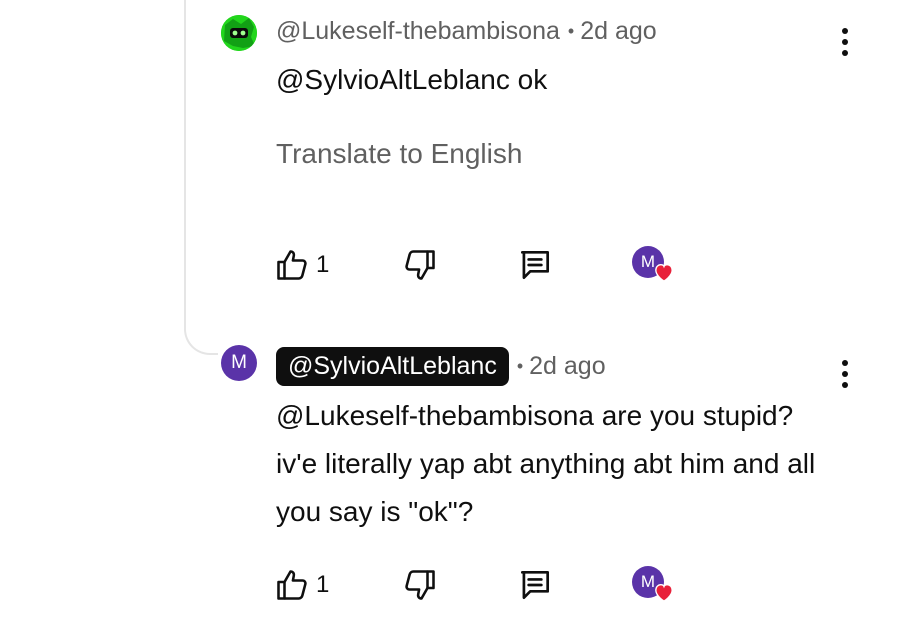 The height and width of the screenshot is (620, 900). I want to click on comment-meta: @SylvioAltLeblanc • 2d ago, so click(441, 366).